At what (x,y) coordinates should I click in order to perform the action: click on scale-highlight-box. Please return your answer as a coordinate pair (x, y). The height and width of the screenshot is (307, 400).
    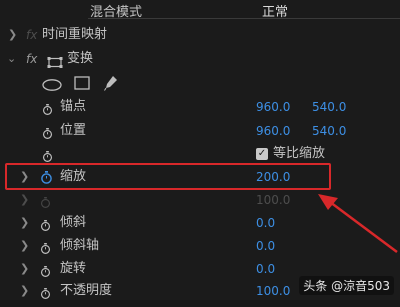
    Looking at the image, I should click on (168, 176).